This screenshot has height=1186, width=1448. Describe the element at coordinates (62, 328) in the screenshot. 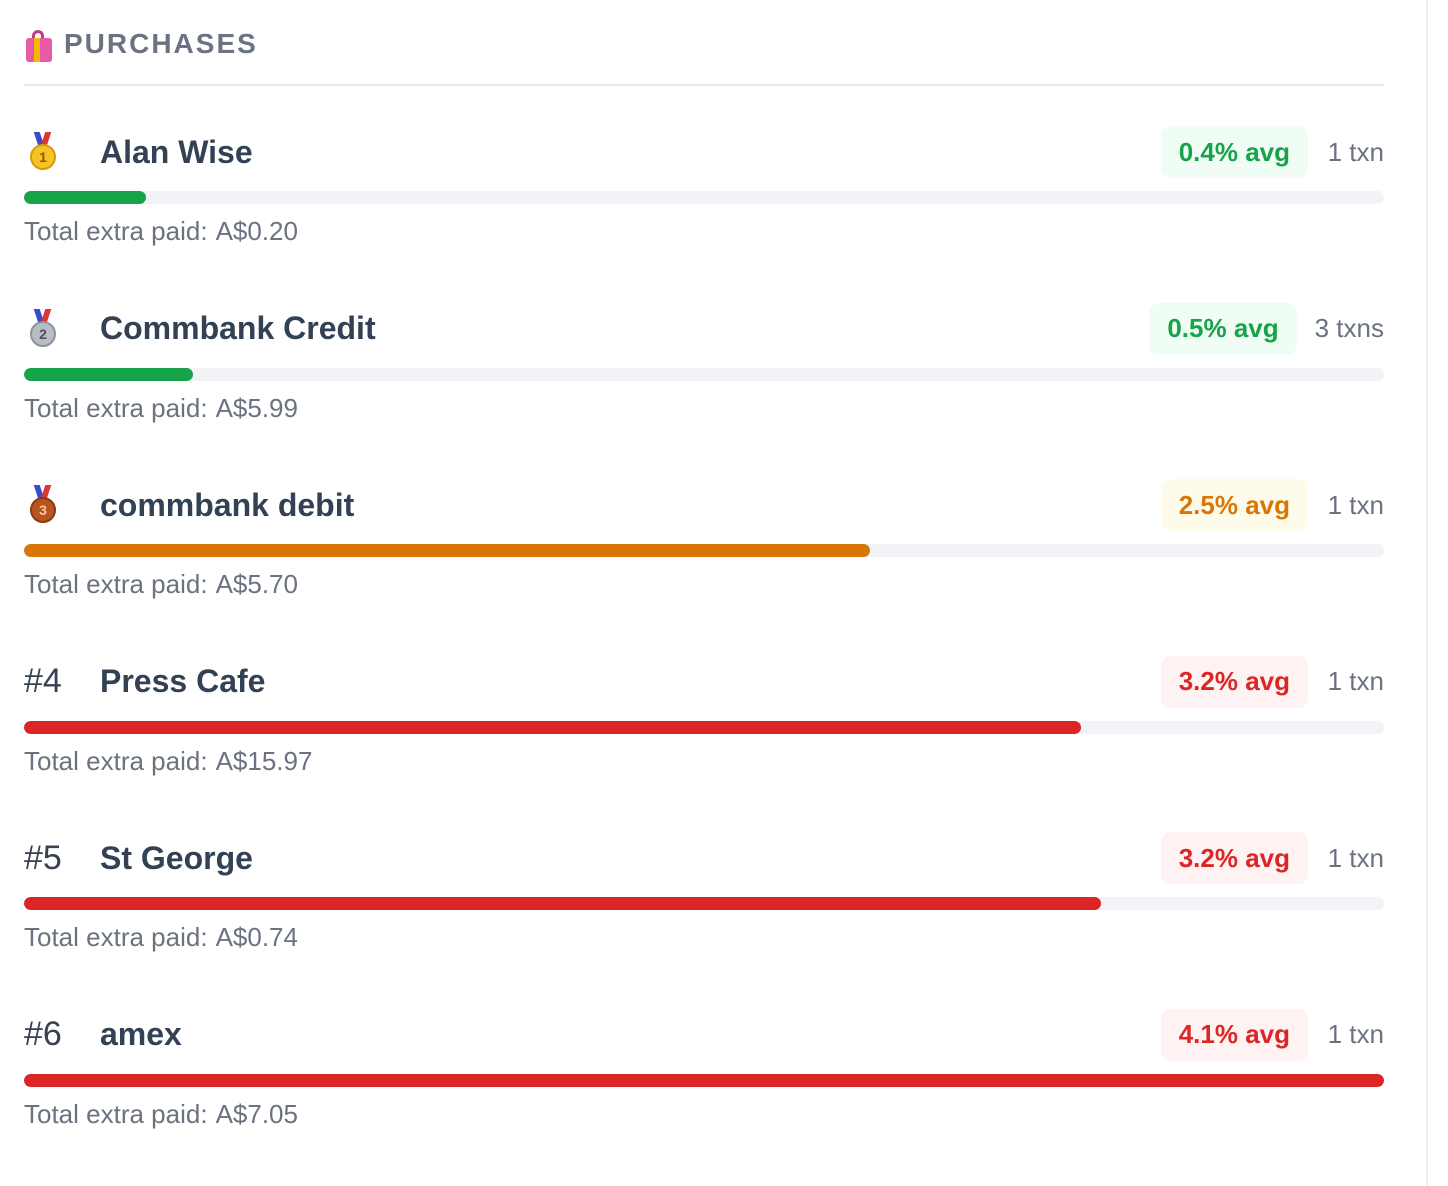

I see `rank-label: 2` at that location.